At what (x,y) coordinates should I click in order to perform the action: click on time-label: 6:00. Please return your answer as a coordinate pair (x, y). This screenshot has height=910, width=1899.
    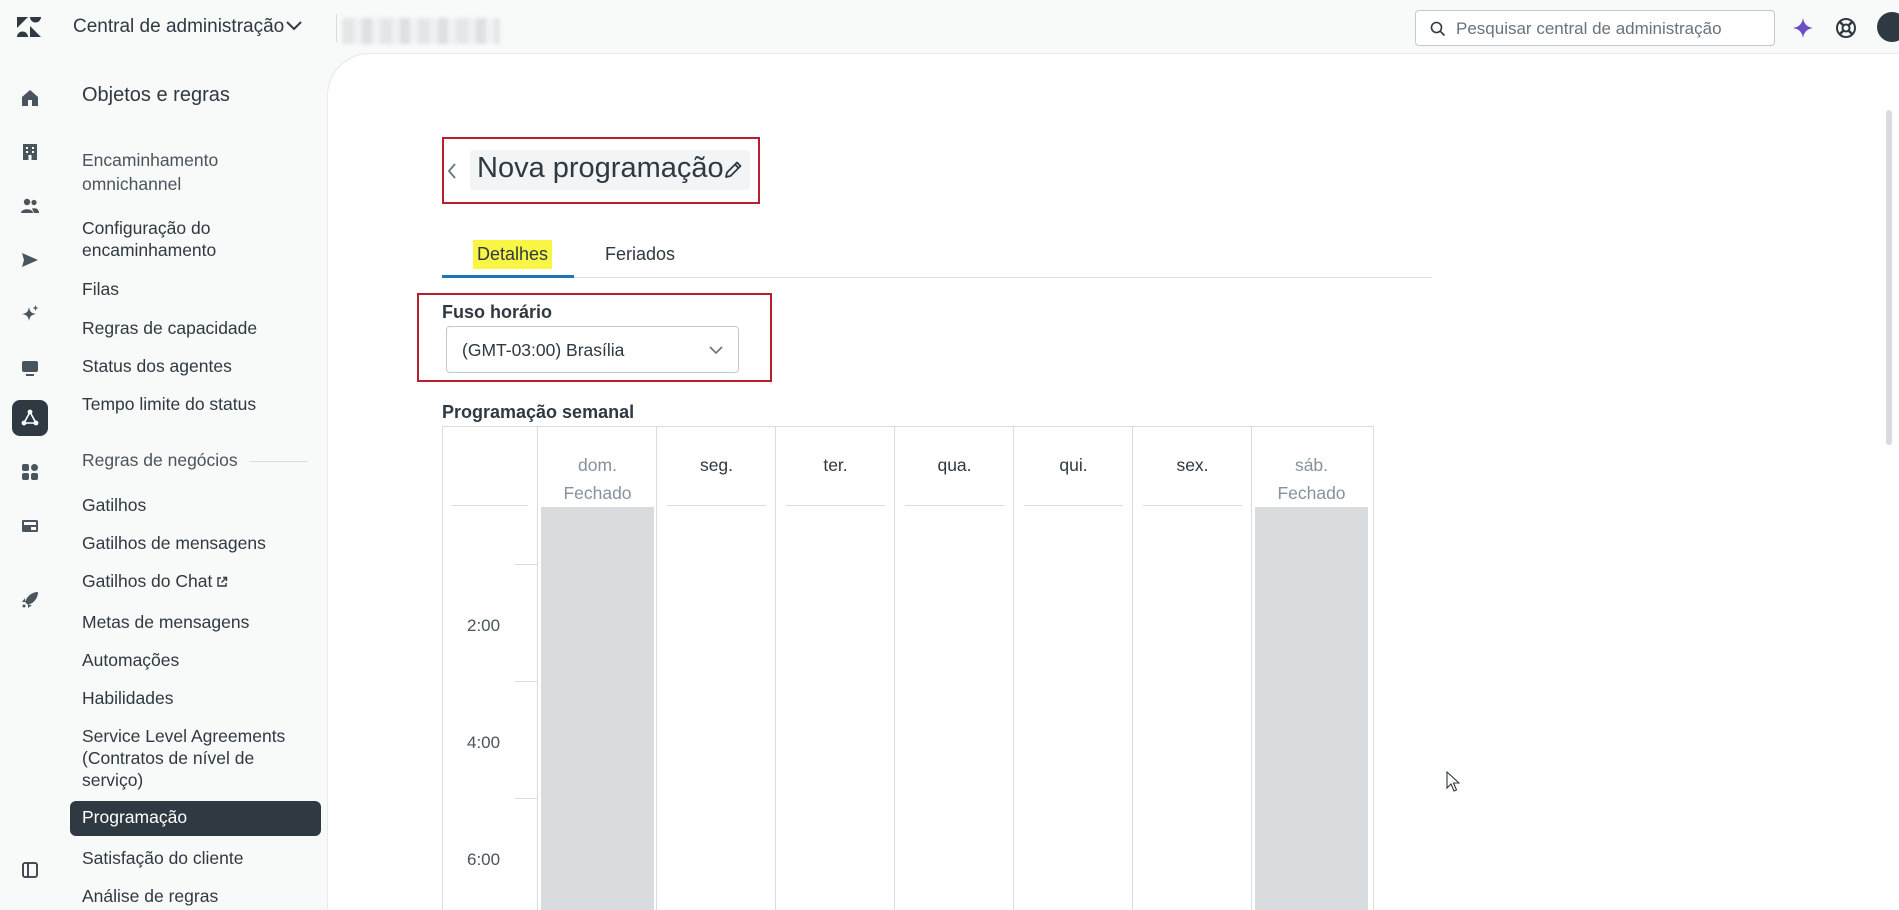
    Looking at the image, I should click on (484, 859).